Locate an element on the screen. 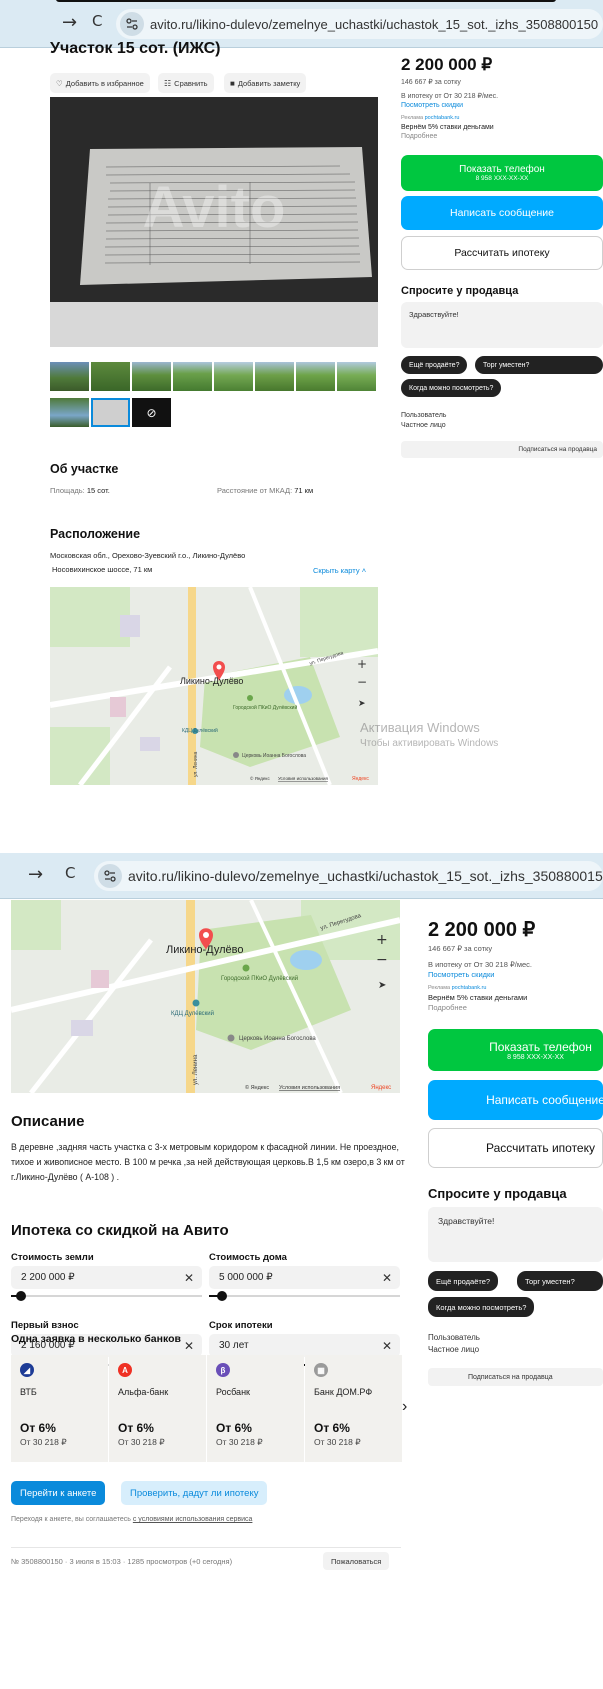 The width and height of the screenshot is (603, 1689). map-city-label: Ликино-Дулёво is located at coordinates (211, 681).